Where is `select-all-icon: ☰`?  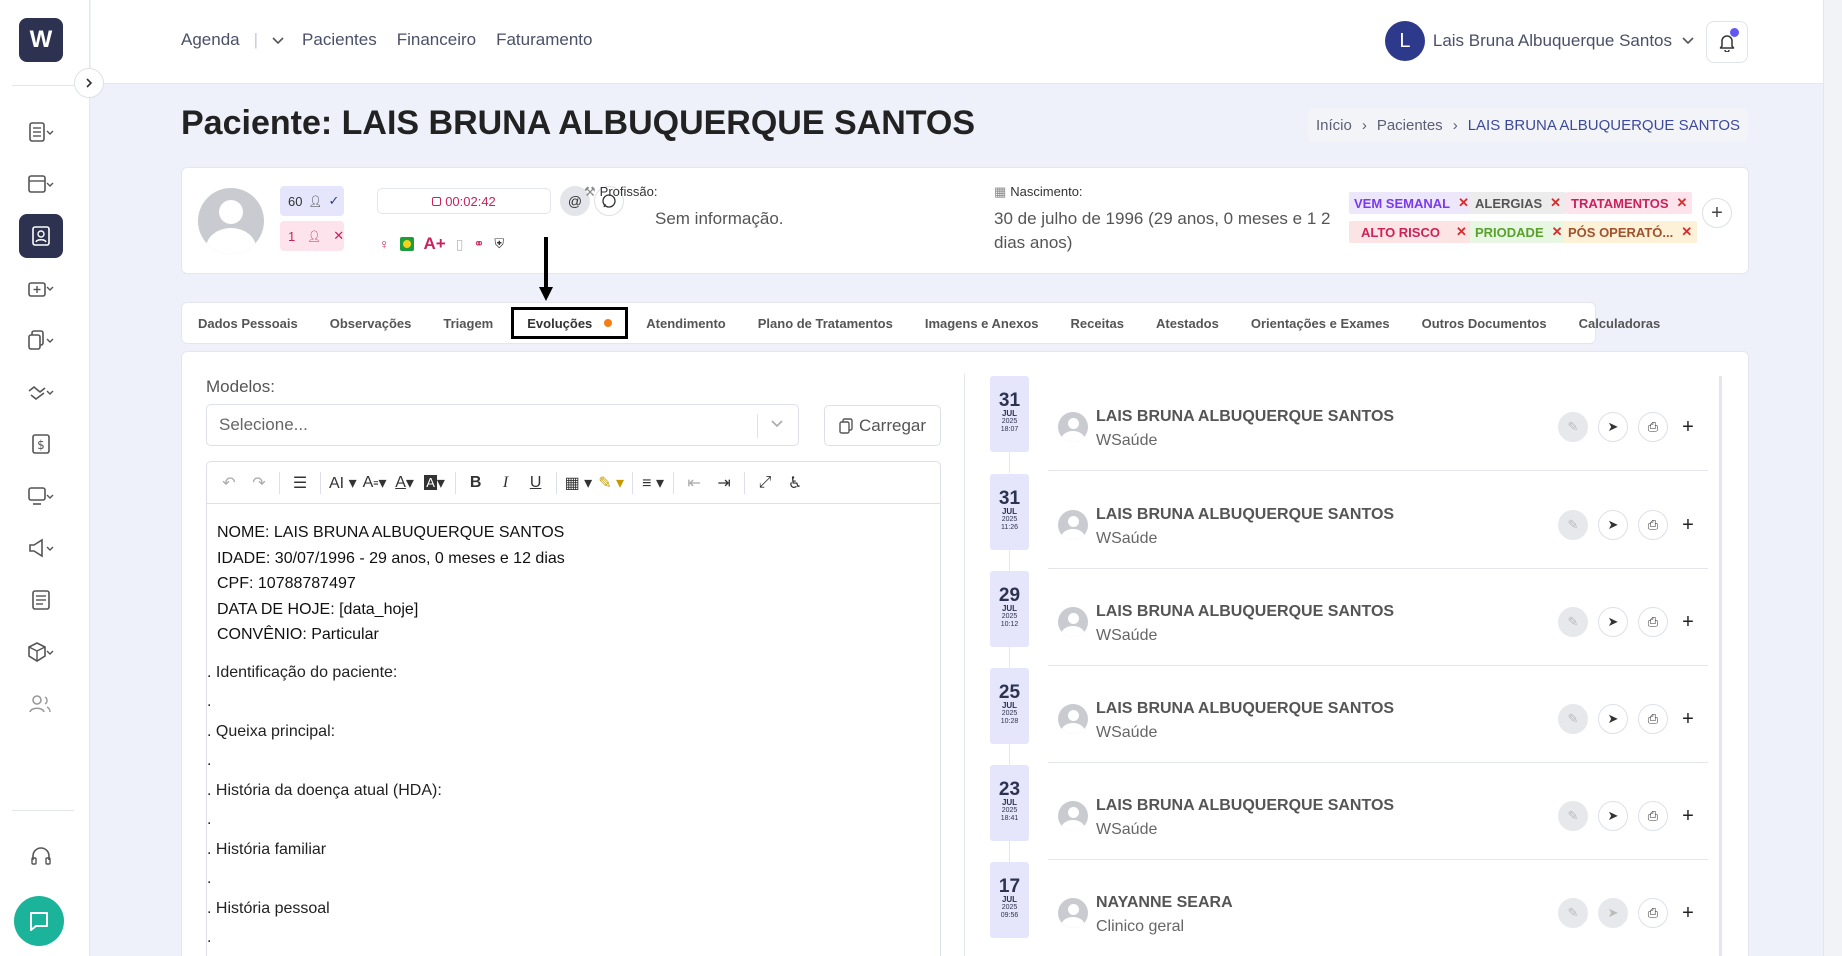 select-all-icon: ☰ is located at coordinates (300, 483).